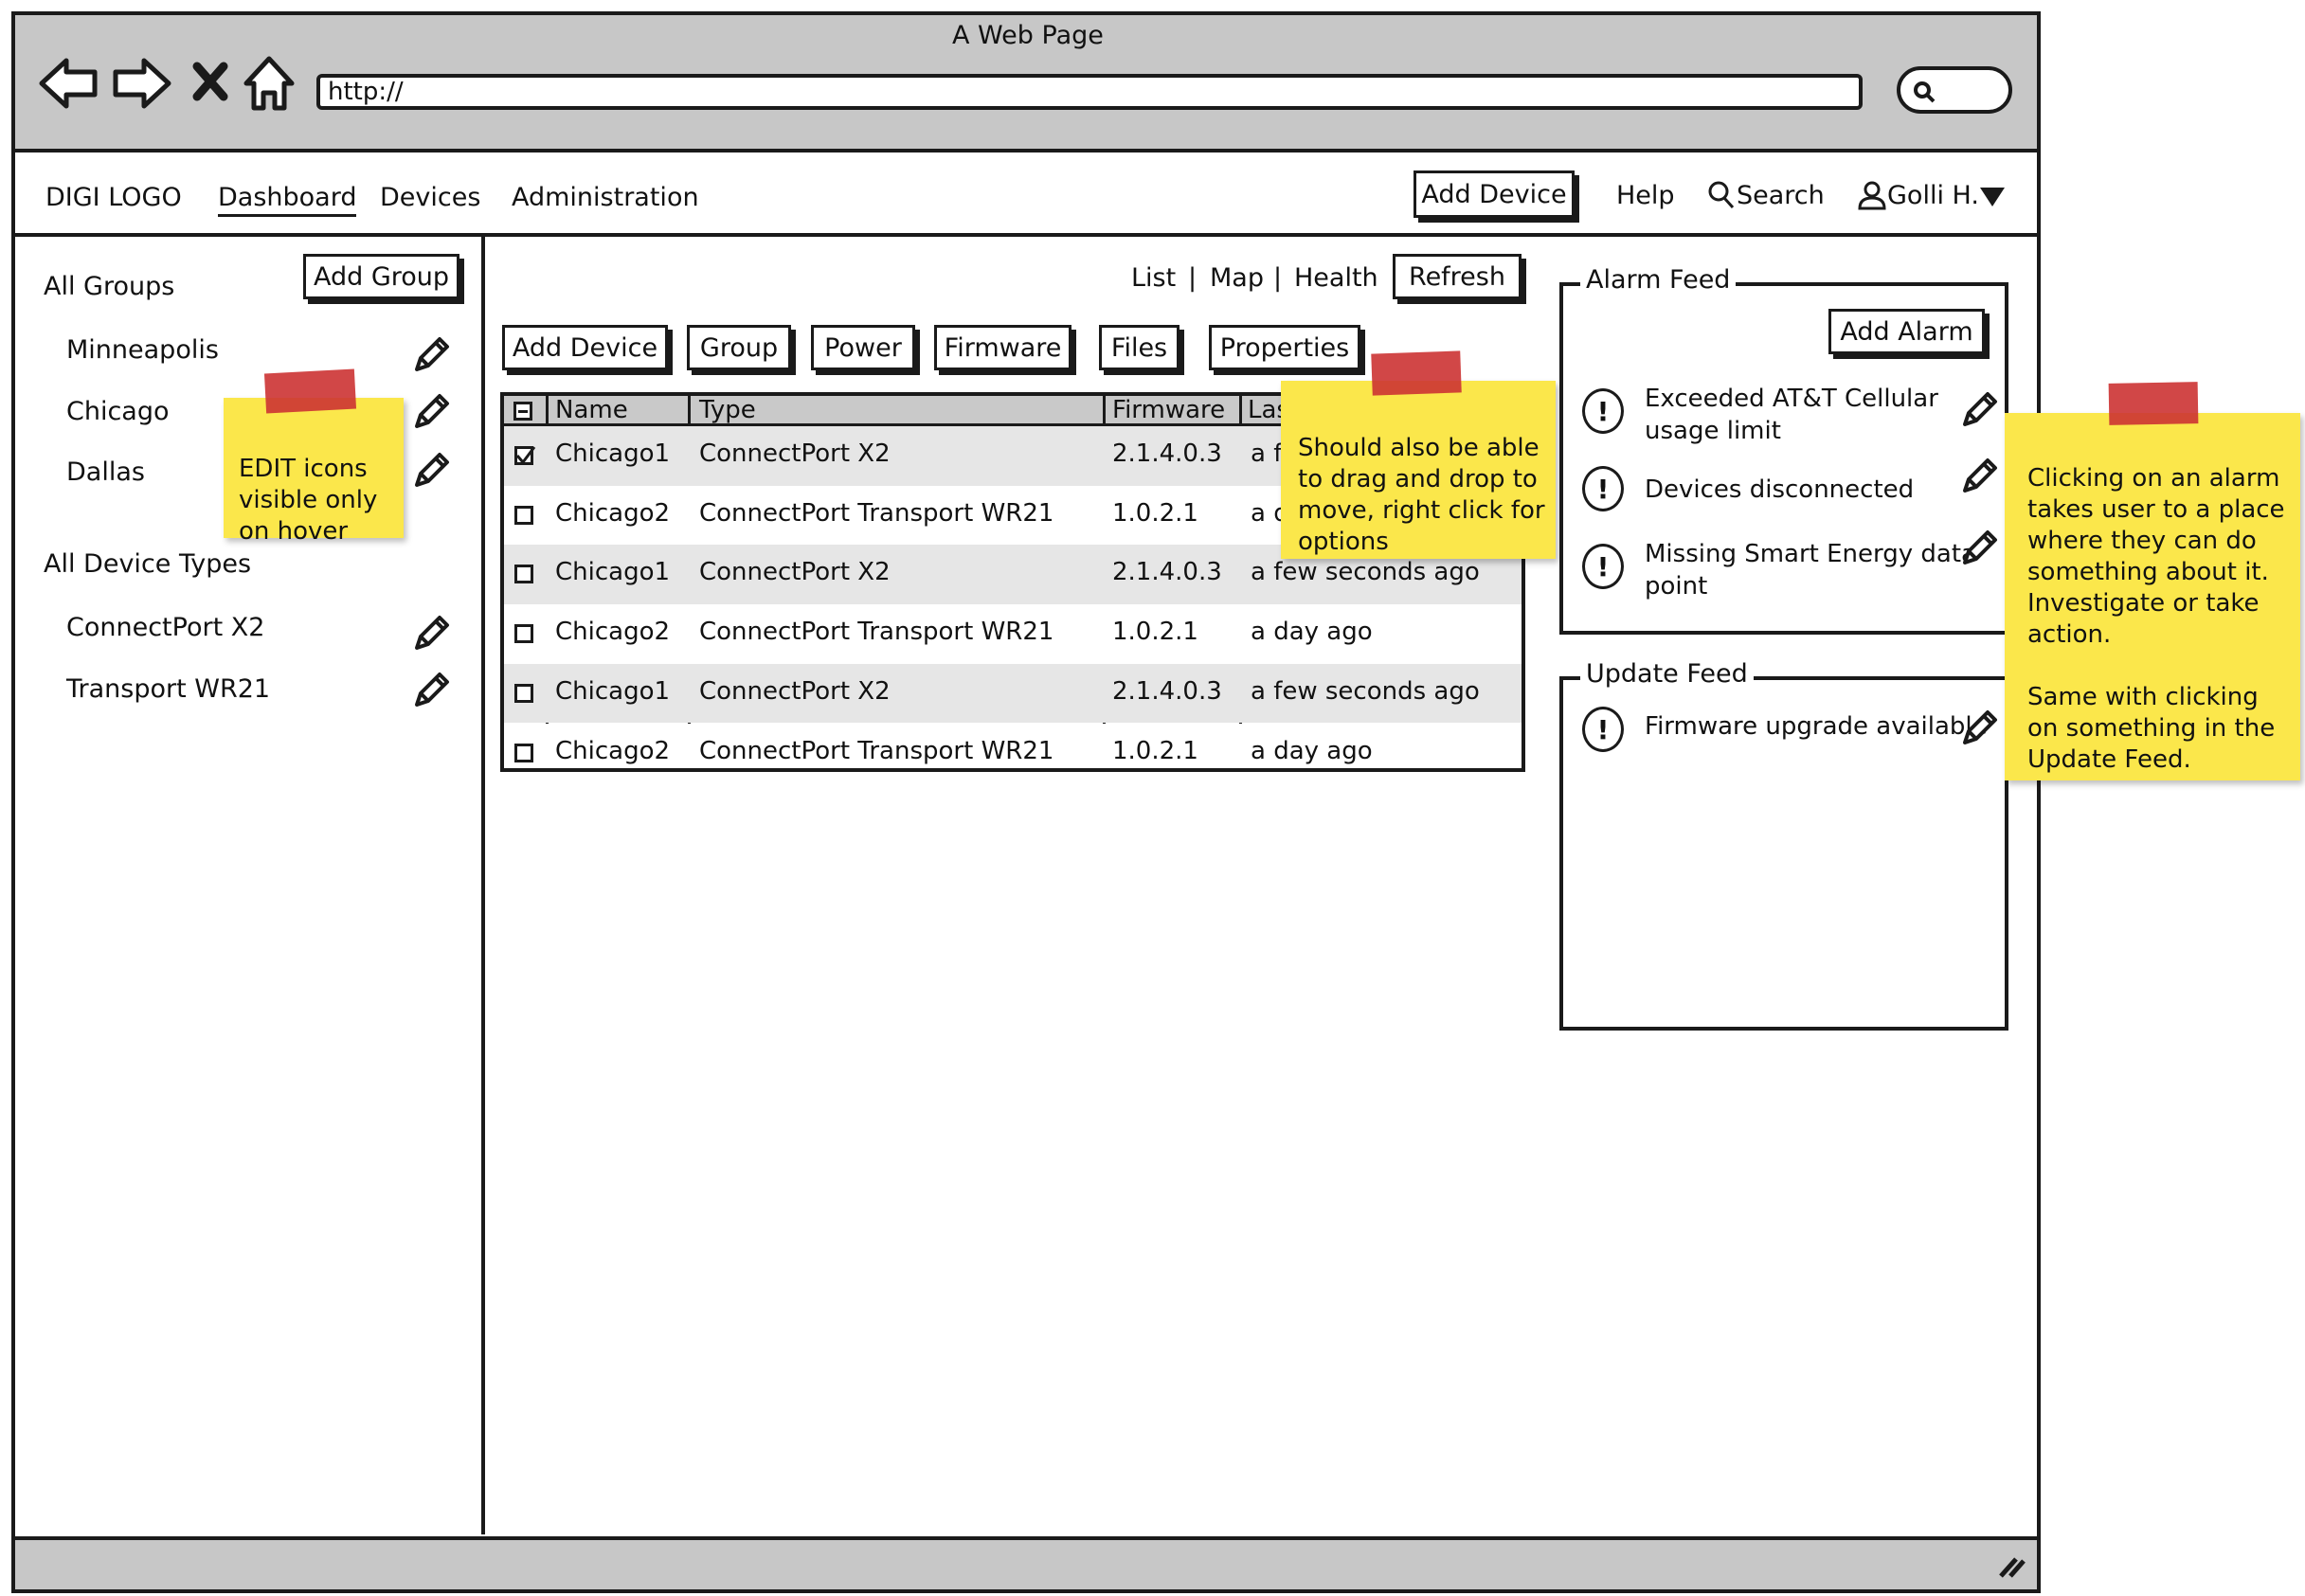 The image size is (2305, 1596). I want to click on chevron-down-icon, so click(1993, 197).